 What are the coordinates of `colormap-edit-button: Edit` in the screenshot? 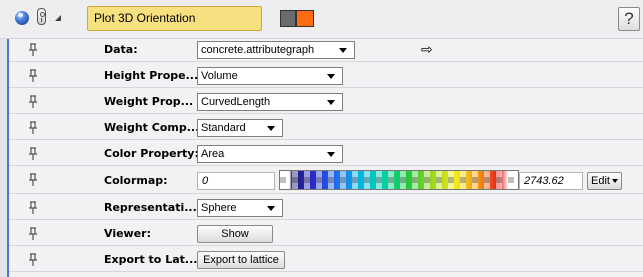 It's located at (604, 181).